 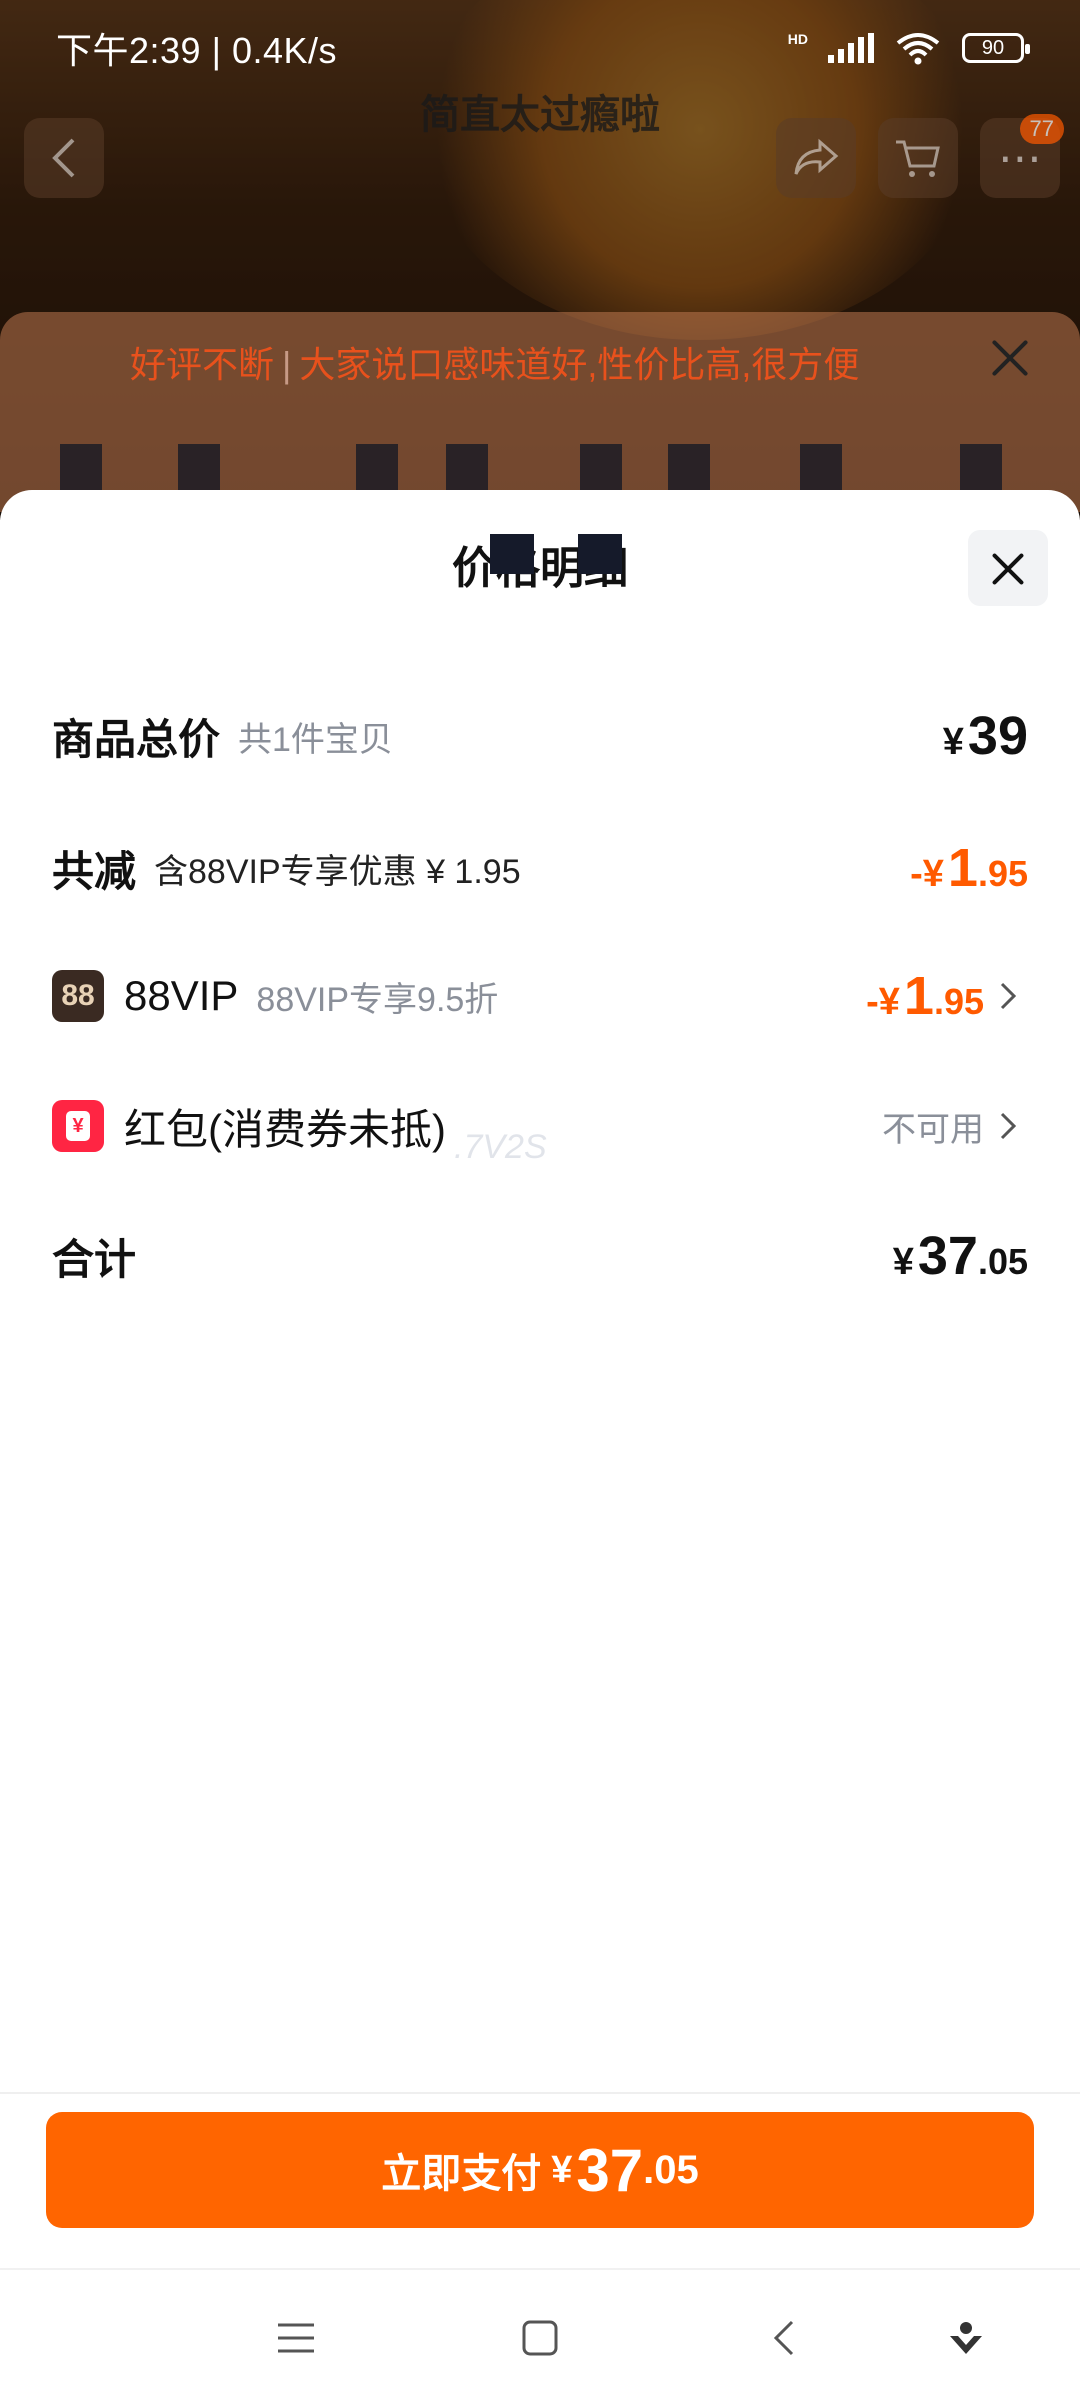 I want to click on review-summary: 大家说口感味道好,性价比高,很方便, so click(x=579, y=364).